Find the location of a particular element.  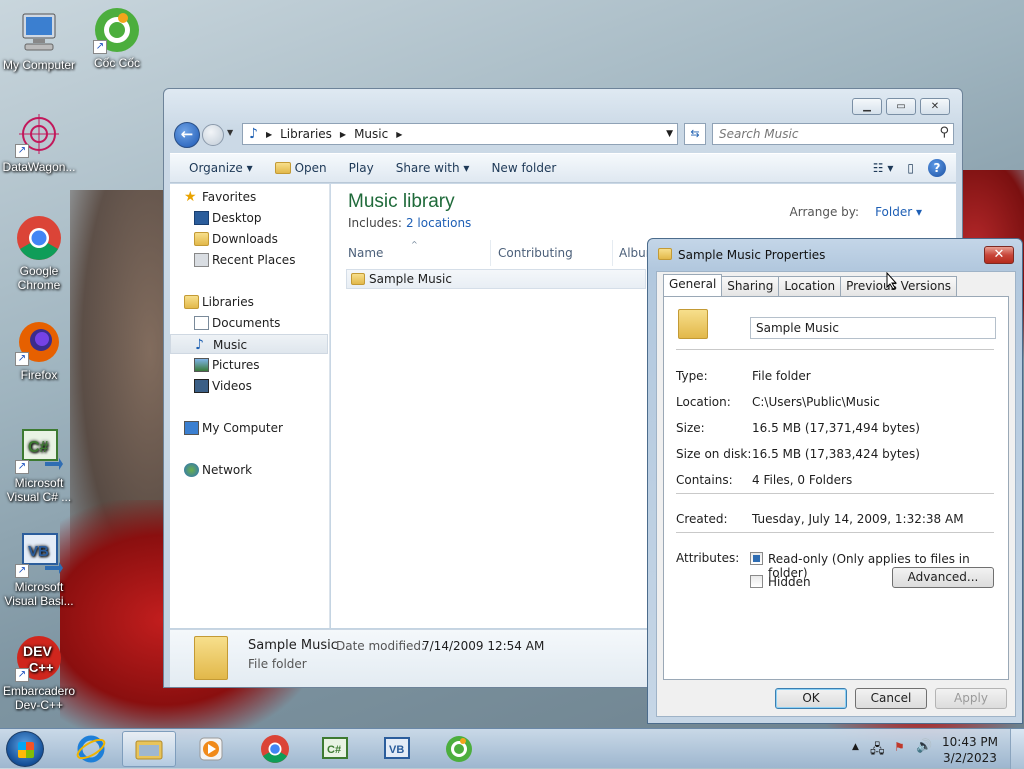

nav-desktop: Desktop is located at coordinates (249, 218).